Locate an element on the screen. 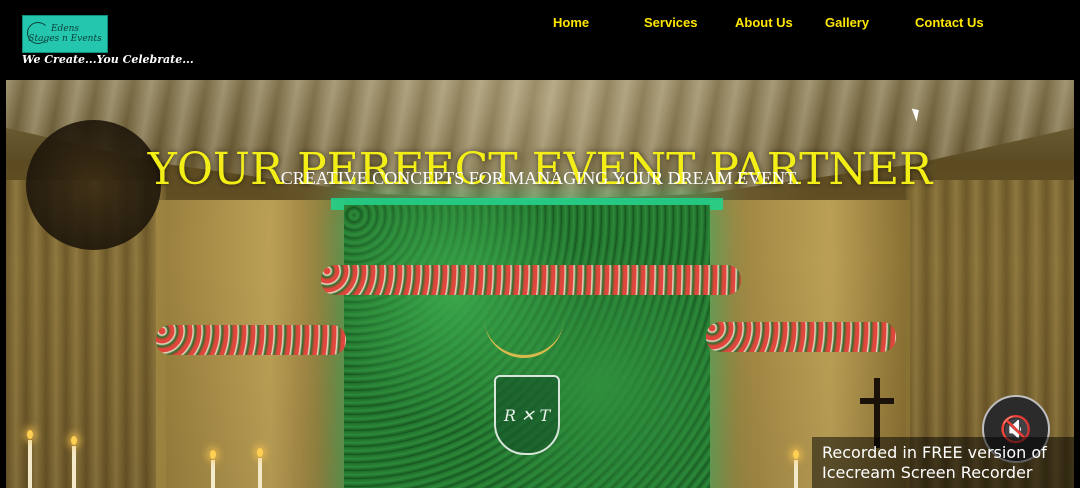 The width and height of the screenshot is (1080, 488). watermark-line2: Icecream Screen Recorder is located at coordinates (927, 472).